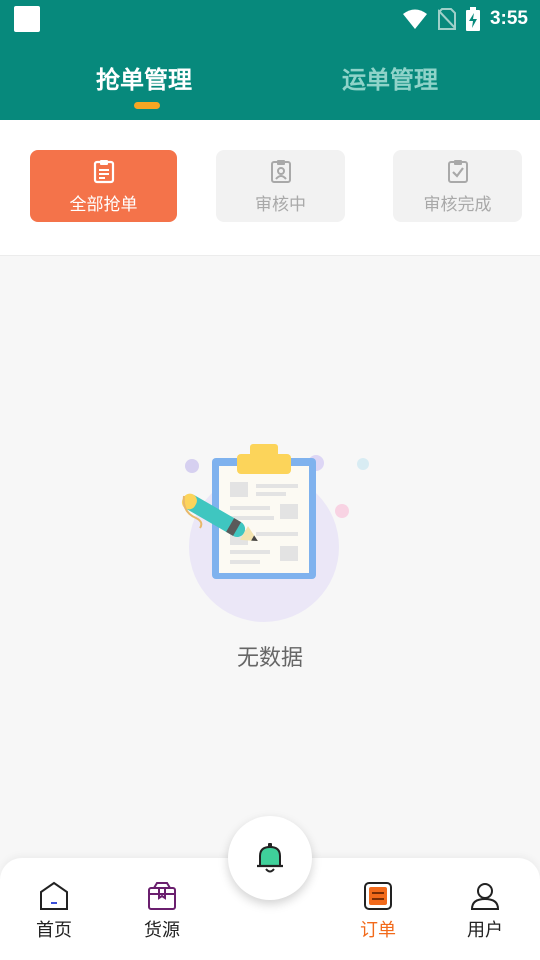  What do you see at coordinates (27, 19) in the screenshot?
I see `app-icon` at bounding box center [27, 19].